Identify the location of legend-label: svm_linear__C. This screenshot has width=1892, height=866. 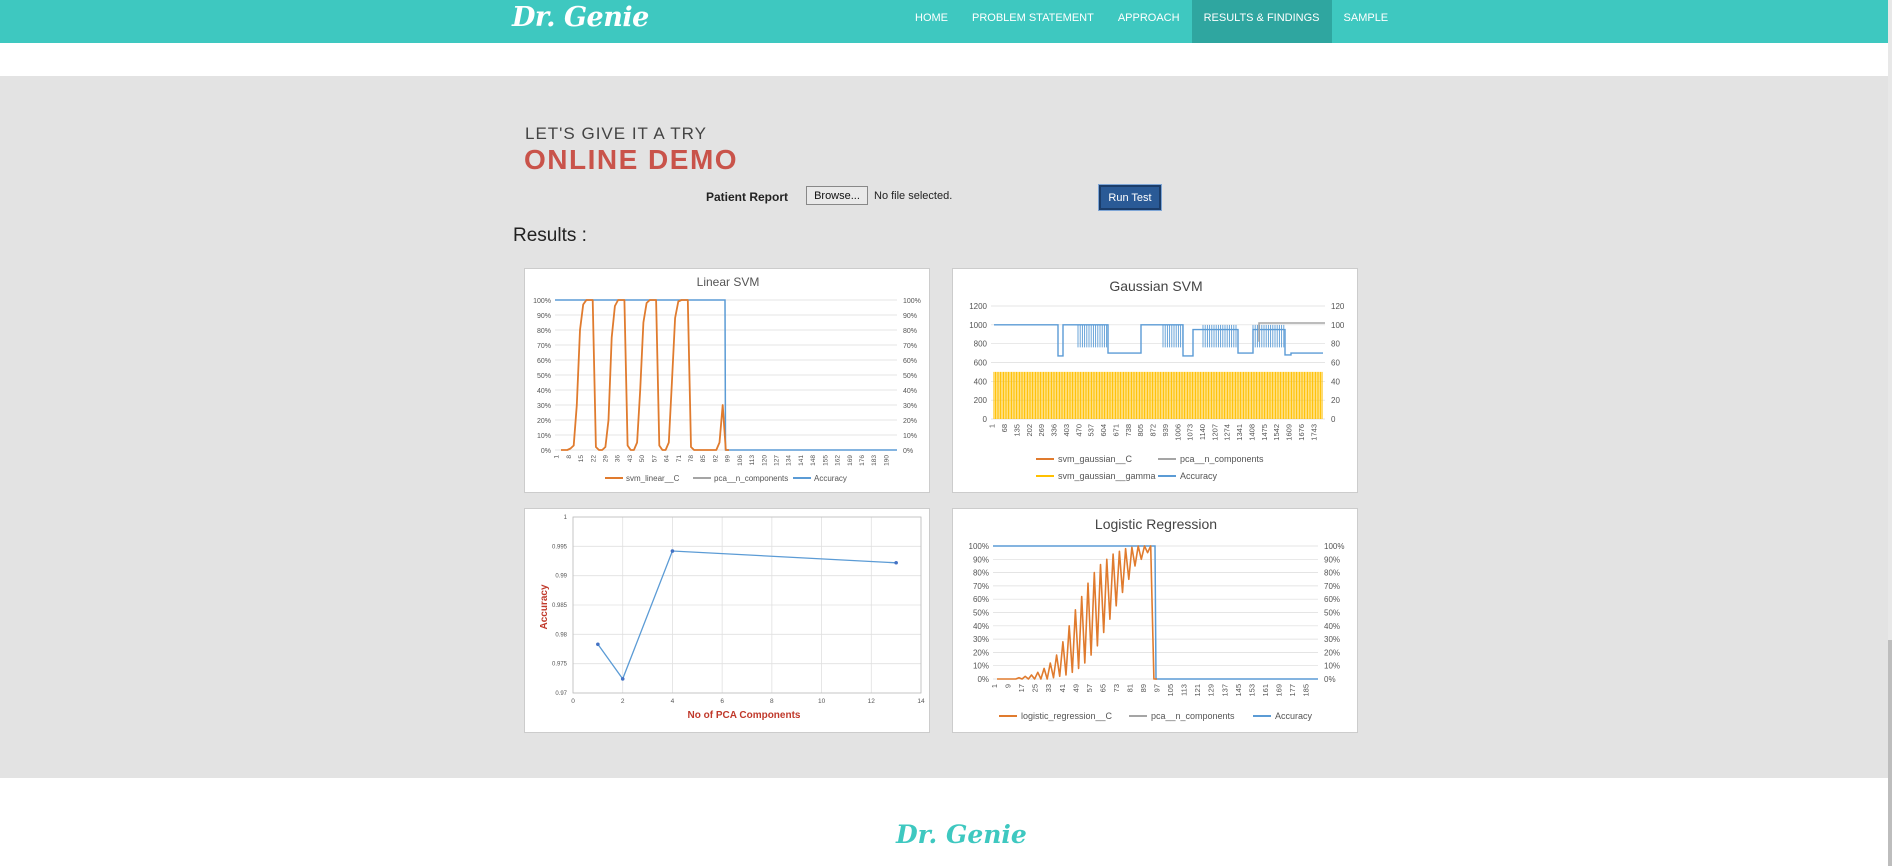
(653, 478).